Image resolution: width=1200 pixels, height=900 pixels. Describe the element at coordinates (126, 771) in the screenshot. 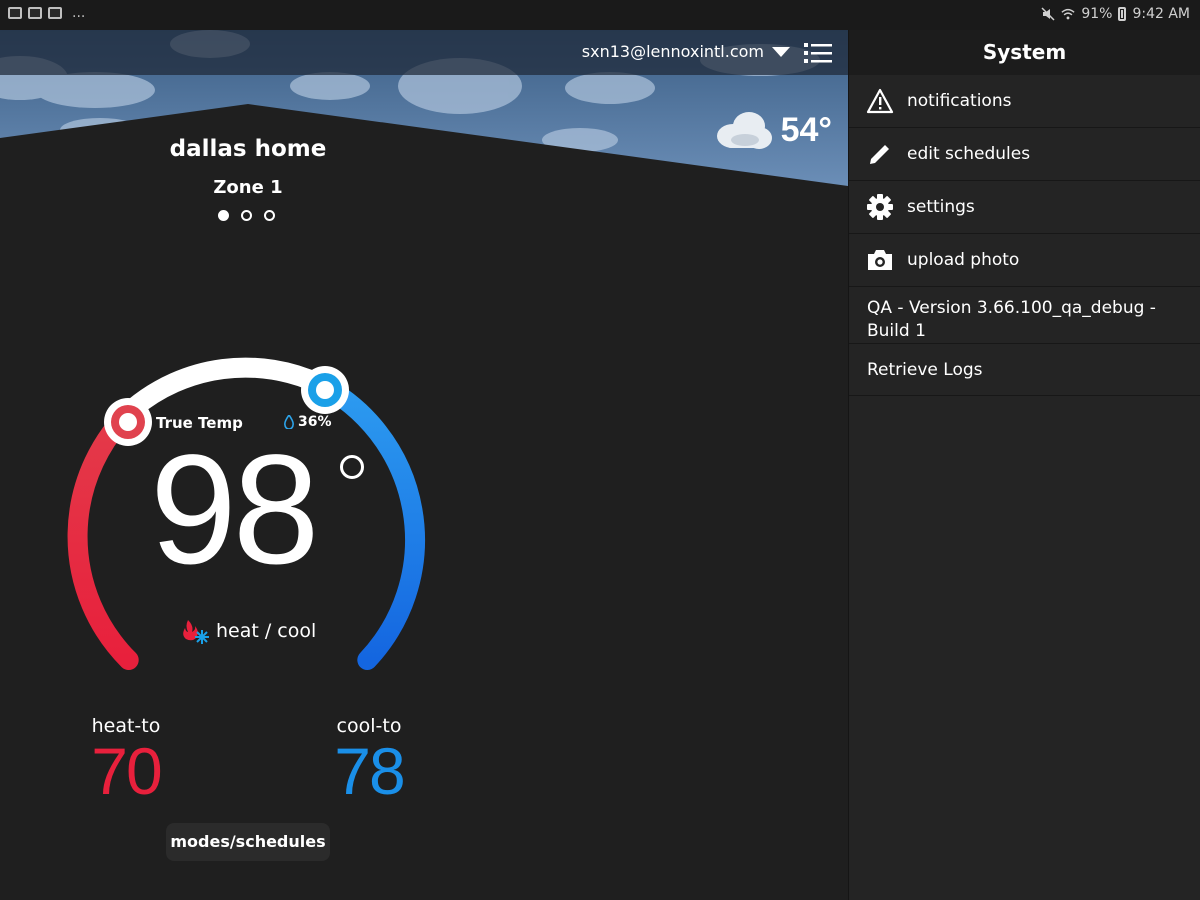

I see `heat-setpoint: 70` at that location.